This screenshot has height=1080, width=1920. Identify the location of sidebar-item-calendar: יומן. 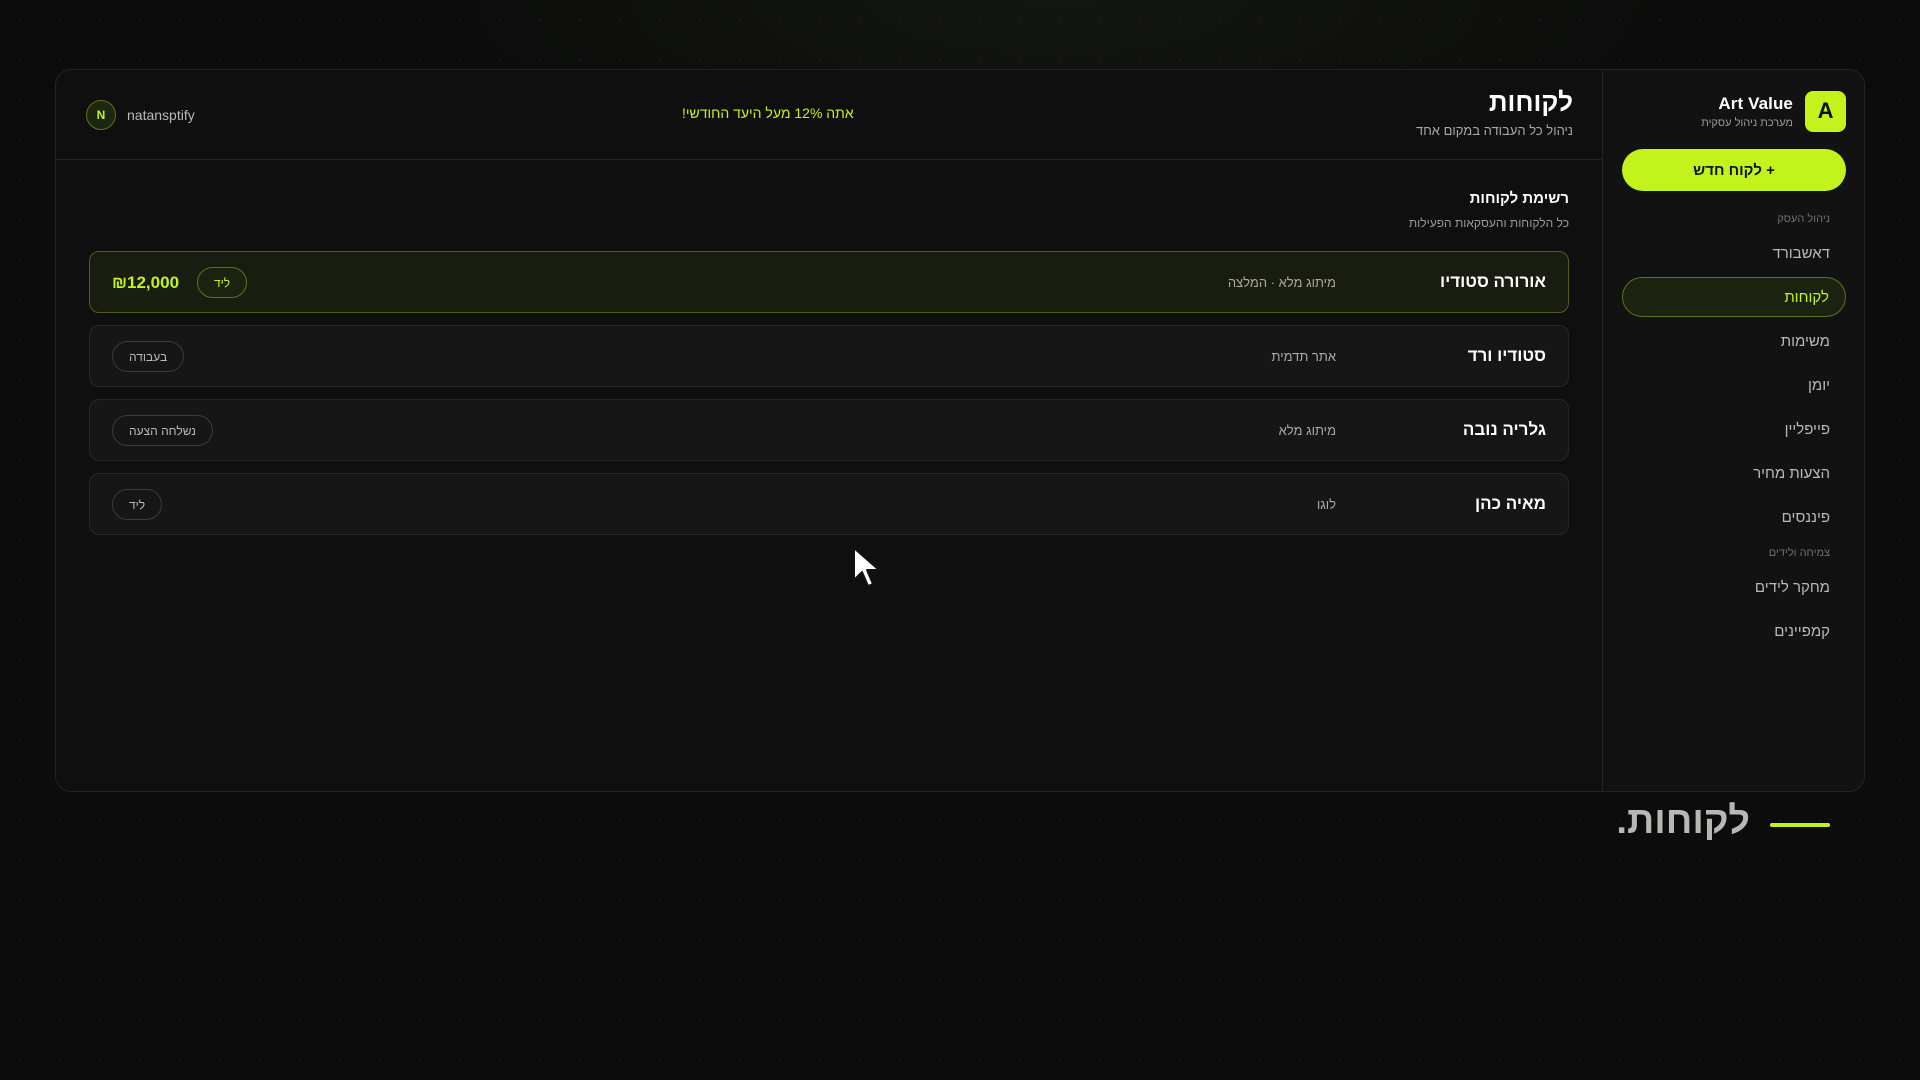
(1734, 385).